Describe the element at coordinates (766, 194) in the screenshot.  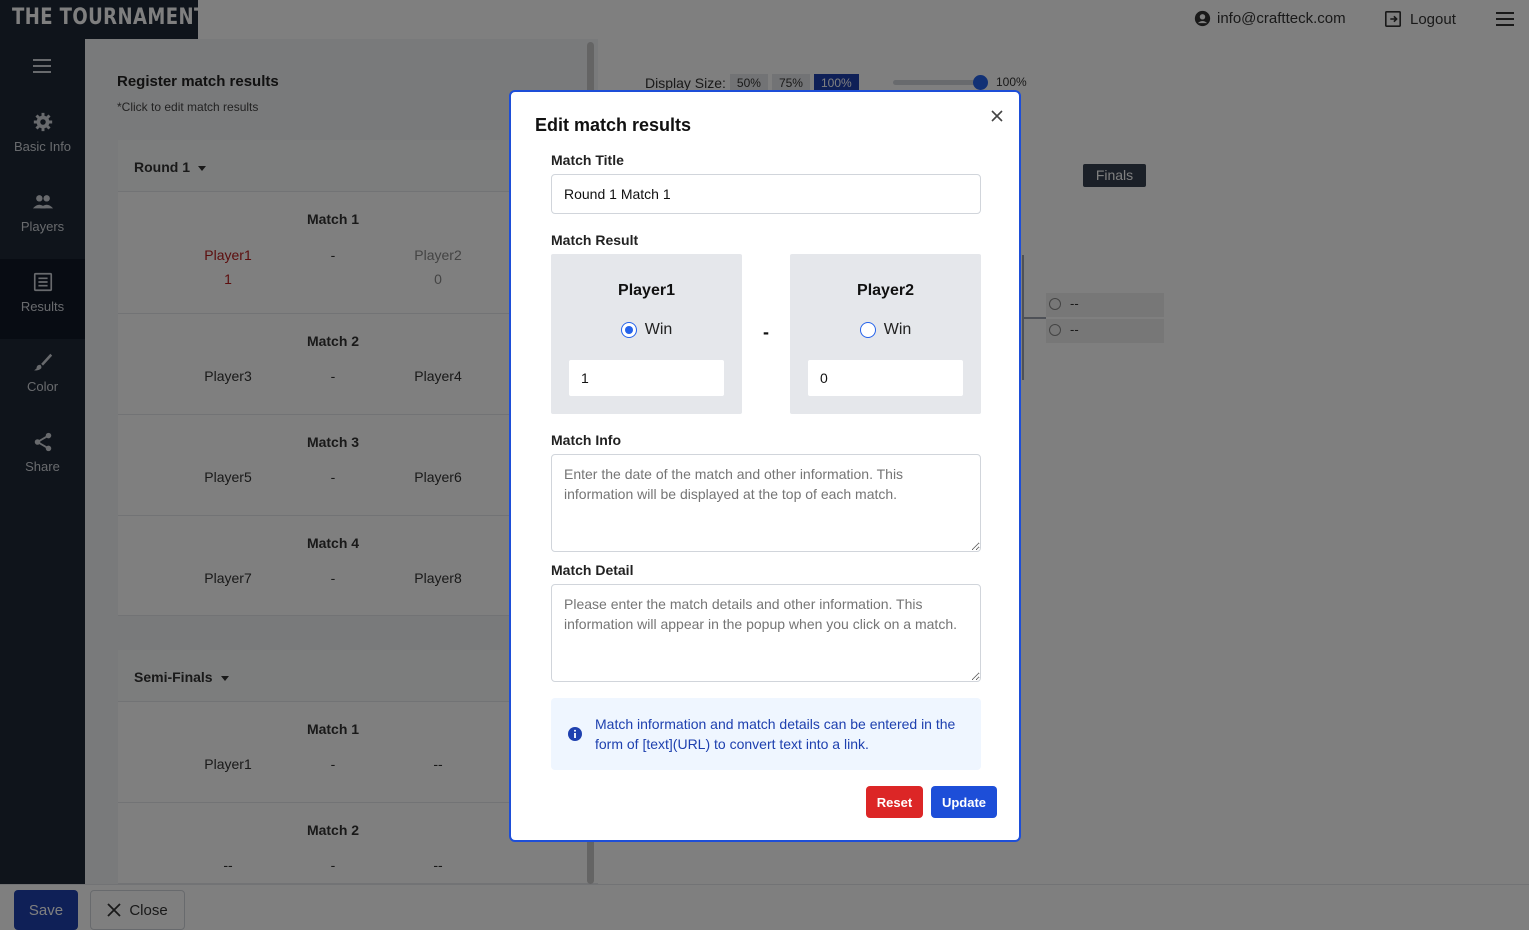
I see `match-title-input` at that location.